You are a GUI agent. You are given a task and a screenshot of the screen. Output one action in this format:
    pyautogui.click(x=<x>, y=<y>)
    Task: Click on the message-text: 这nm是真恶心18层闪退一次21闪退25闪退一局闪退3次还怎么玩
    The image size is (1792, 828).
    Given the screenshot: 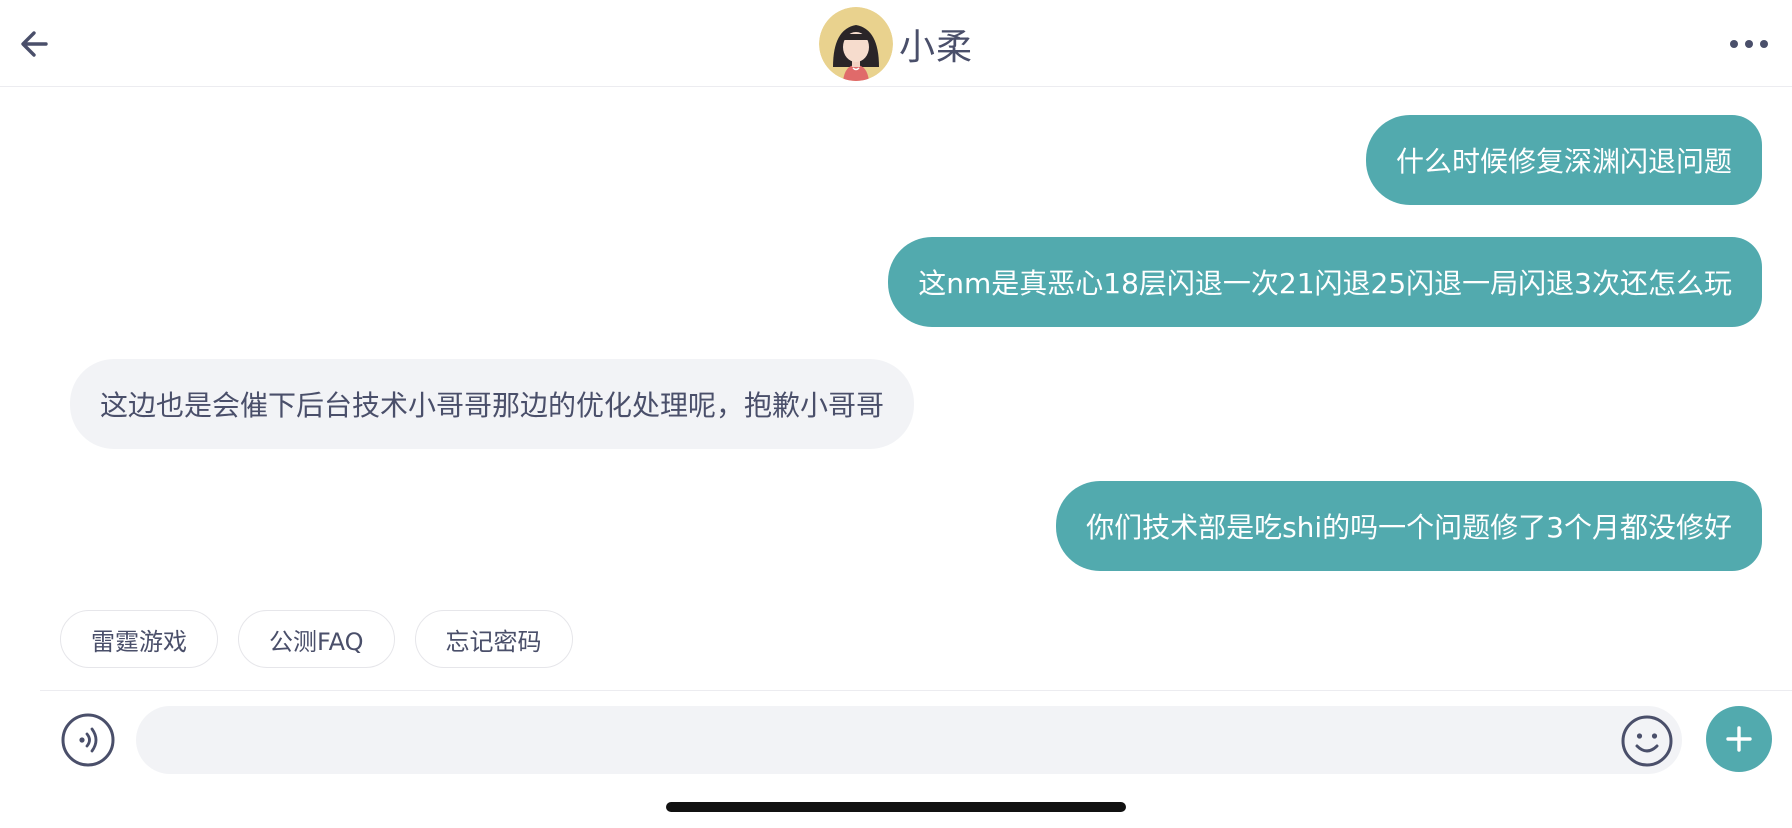 What is the action you would take?
    pyautogui.click(x=1325, y=283)
    